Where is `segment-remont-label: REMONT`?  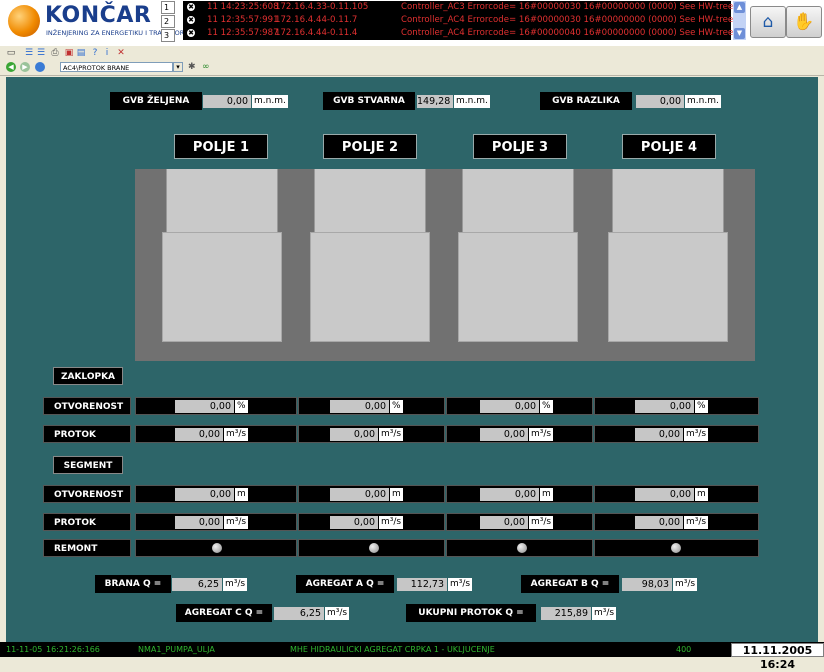 segment-remont-label: REMONT is located at coordinates (87, 548).